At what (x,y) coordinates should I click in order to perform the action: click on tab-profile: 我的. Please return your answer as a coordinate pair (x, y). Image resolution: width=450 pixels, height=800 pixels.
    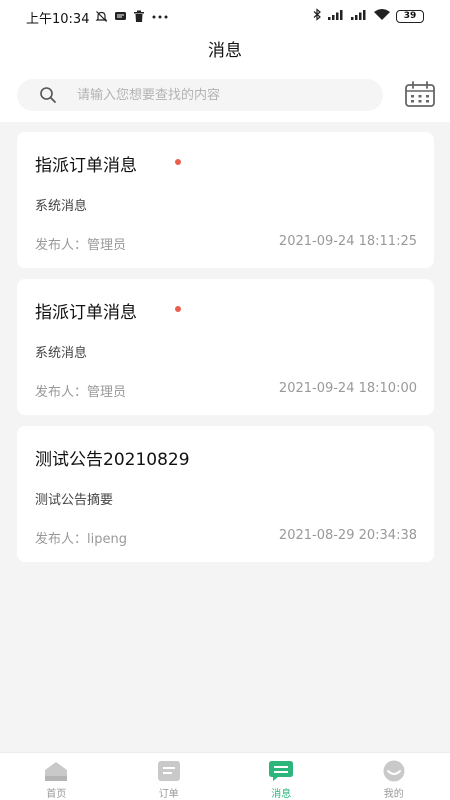
    Looking at the image, I should click on (394, 776).